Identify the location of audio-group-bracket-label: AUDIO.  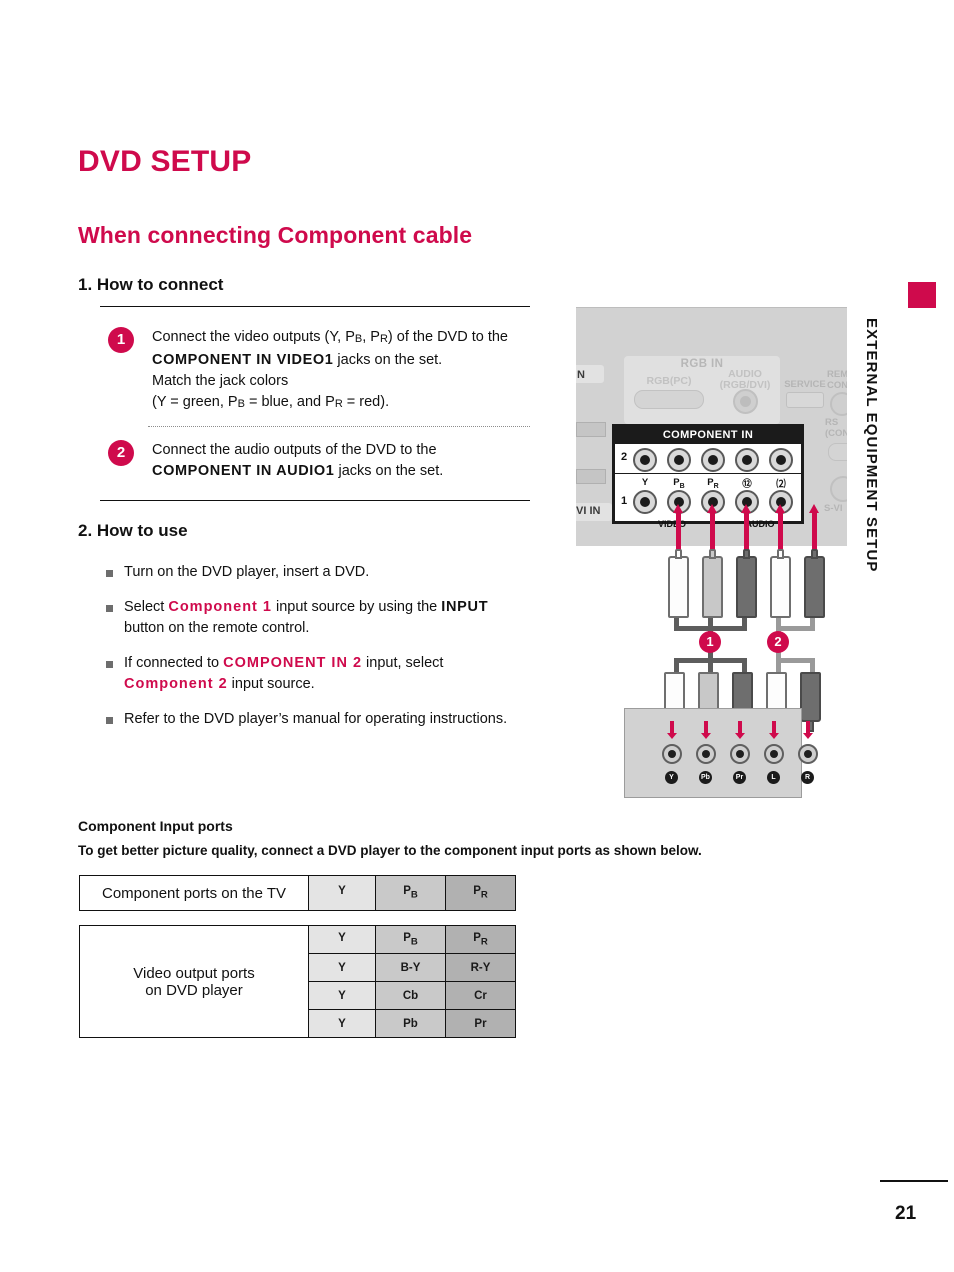
(760, 524).